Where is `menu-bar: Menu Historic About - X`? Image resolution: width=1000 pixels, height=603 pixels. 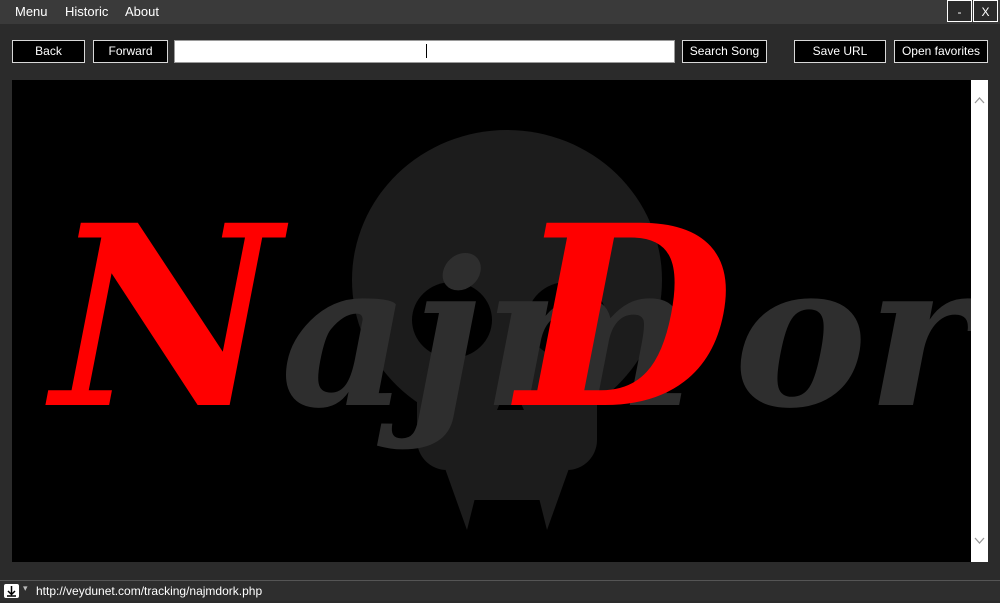 menu-bar: Menu Historic About - X is located at coordinates (500, 12).